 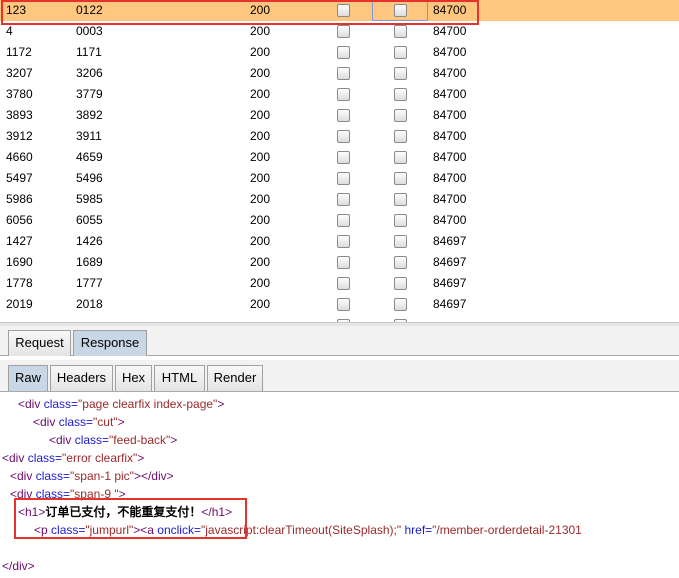 I want to click on tab-headers: Headers, so click(x=81, y=378).